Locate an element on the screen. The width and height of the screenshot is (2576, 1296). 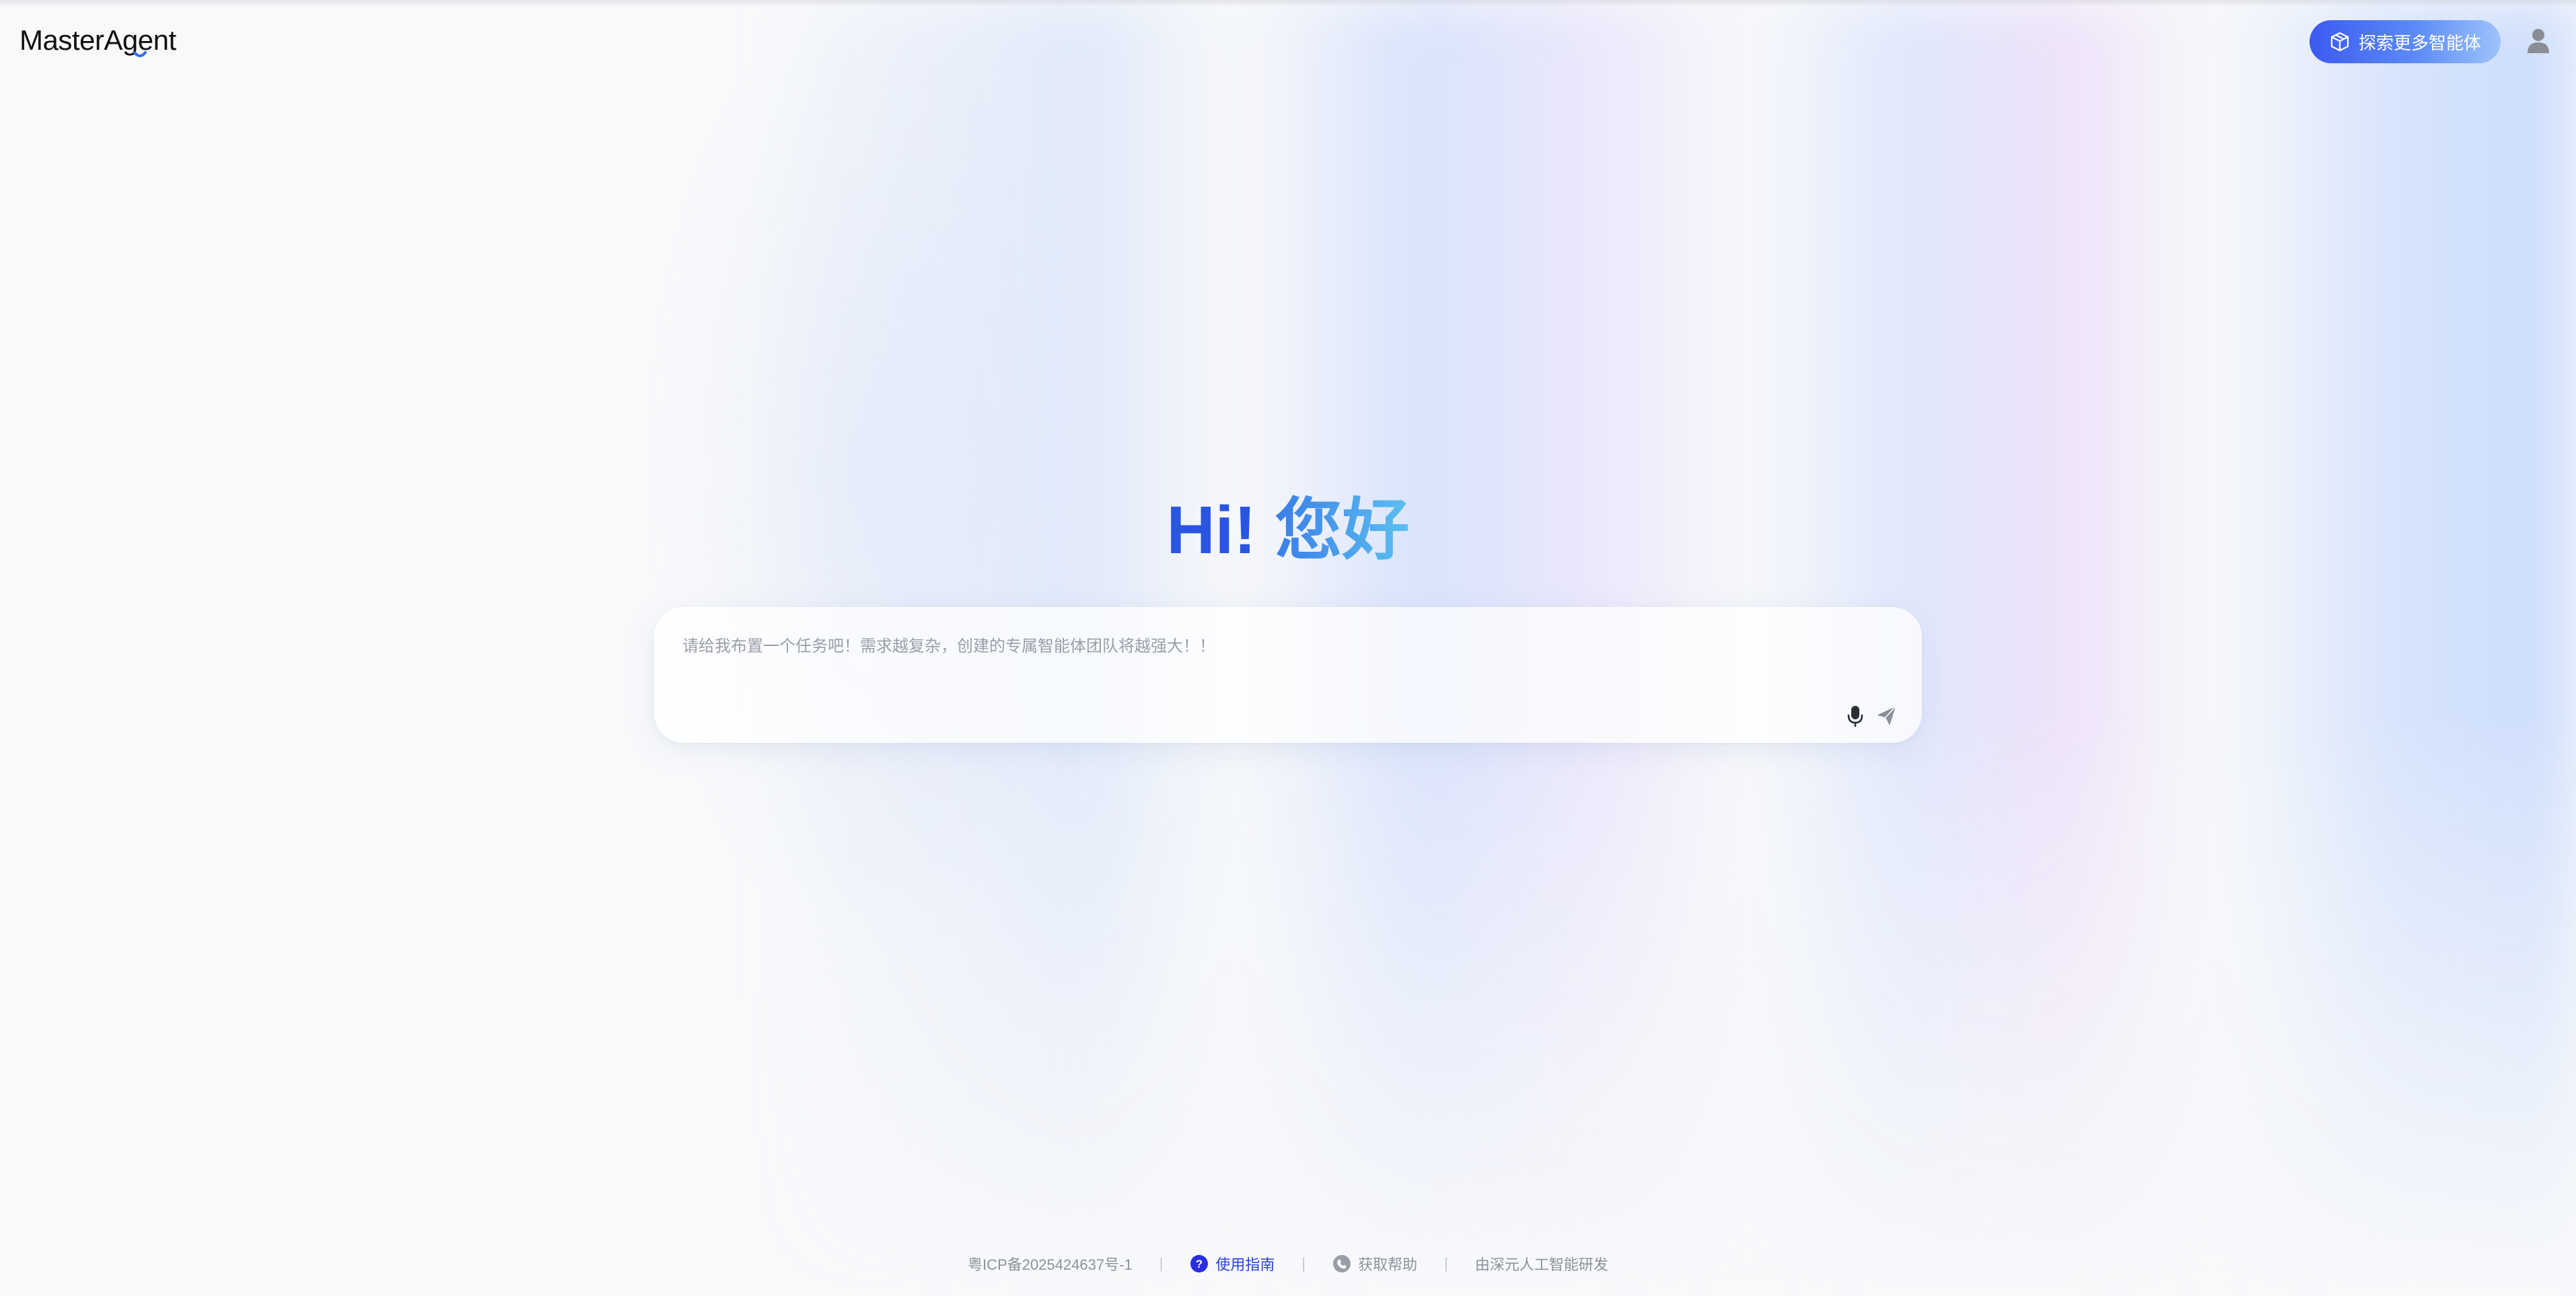
explore-agents-button: 探索更多智能体 is located at coordinates (2405, 41).